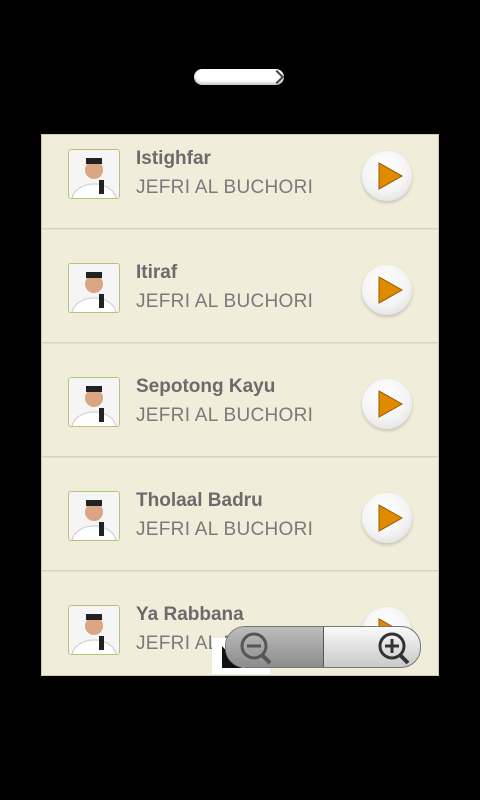 The image size is (480, 800). What do you see at coordinates (394, 648) in the screenshot?
I see `zoom-in-icon` at bounding box center [394, 648].